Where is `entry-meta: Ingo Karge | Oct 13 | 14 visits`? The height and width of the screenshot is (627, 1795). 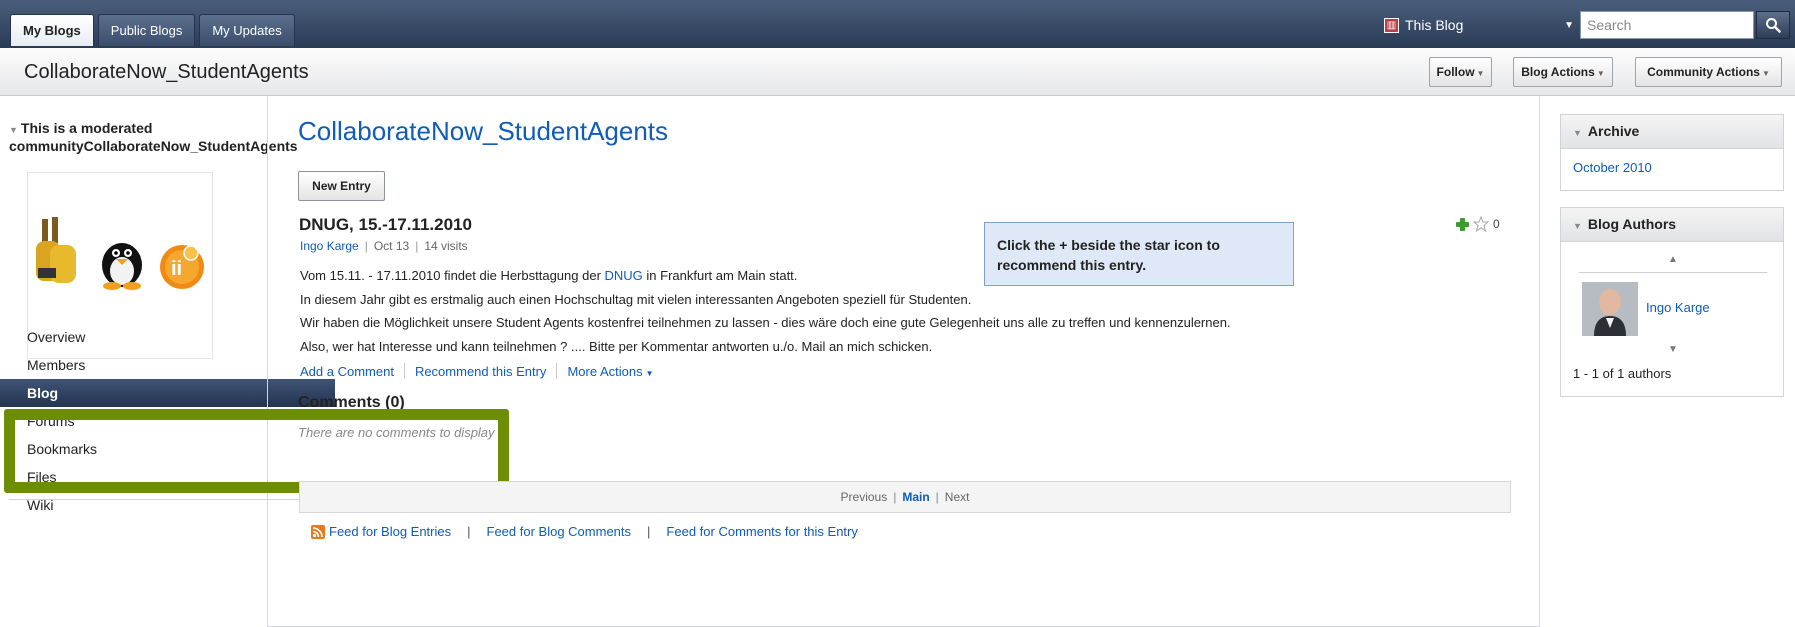
entry-meta: Ingo Karge | Oct 13 | 14 visits is located at coordinates (384, 246).